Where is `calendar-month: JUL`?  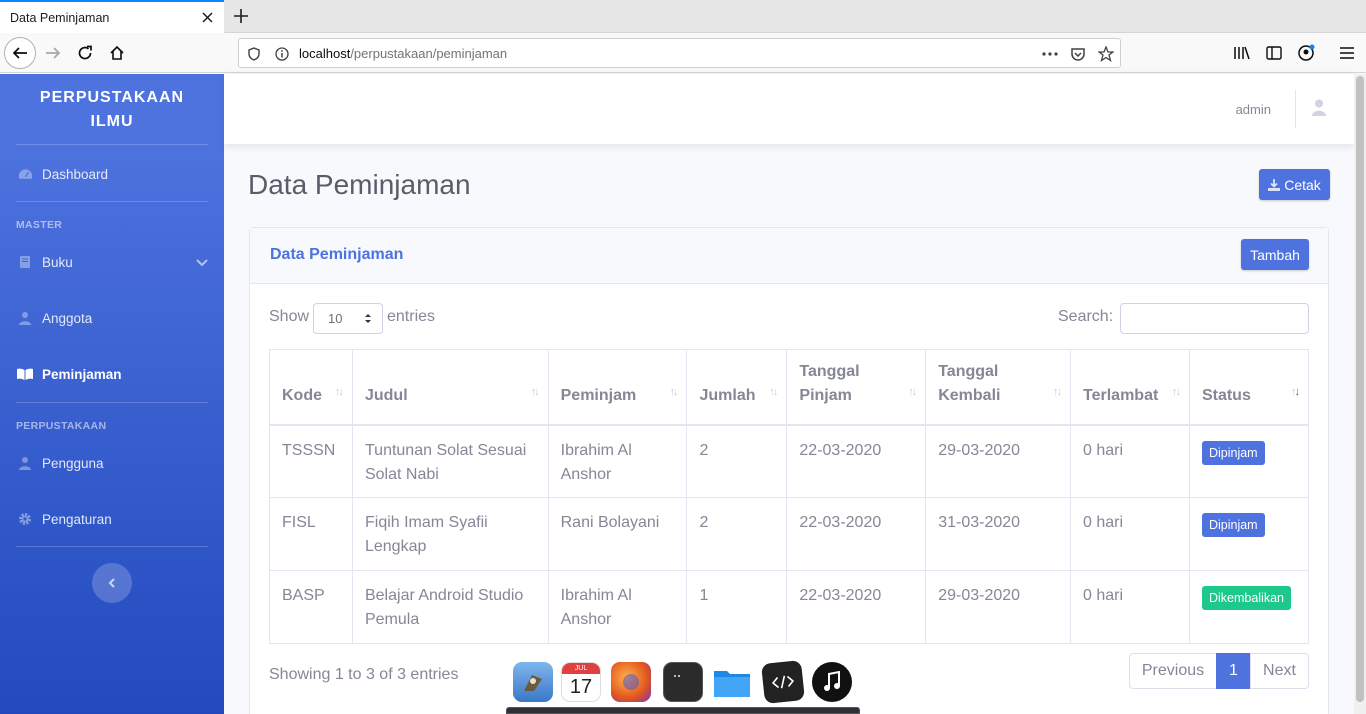
calendar-month: JUL is located at coordinates (581, 668).